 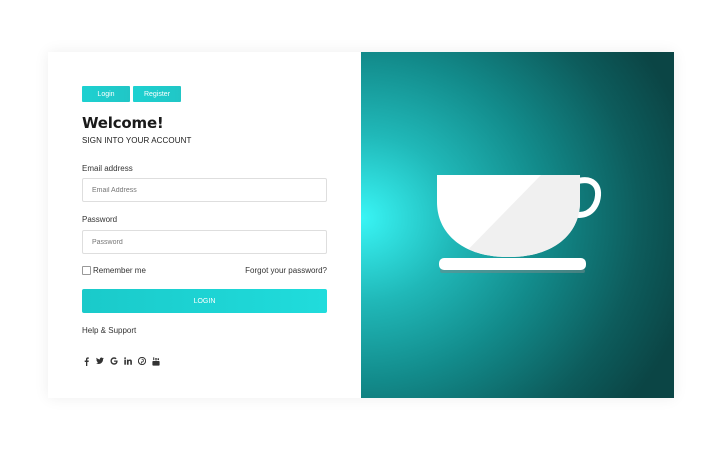 I want to click on forgot-password-link: Forgot your password?, so click(x=286, y=270).